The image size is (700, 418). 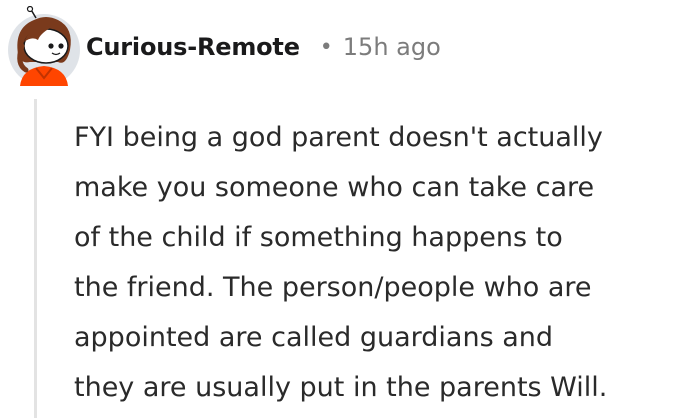 I want to click on comment-header: Curious-Remote • 15h ago, so click(x=263, y=47).